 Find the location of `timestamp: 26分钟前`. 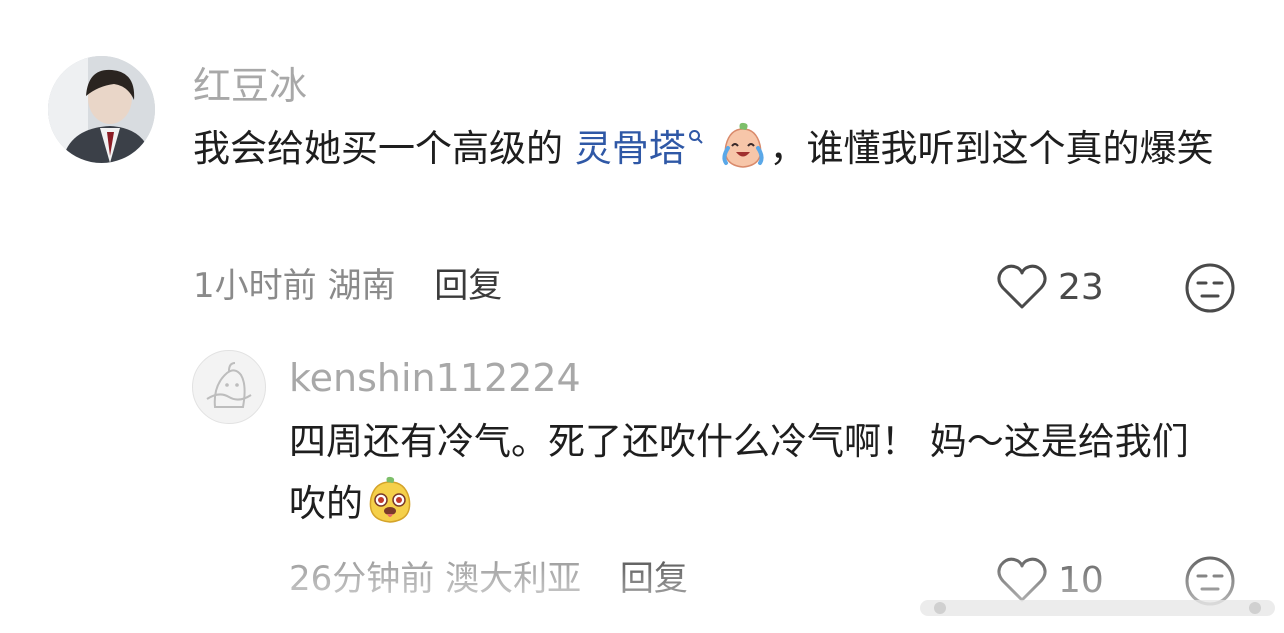

timestamp: 26分钟前 is located at coordinates (362, 579).